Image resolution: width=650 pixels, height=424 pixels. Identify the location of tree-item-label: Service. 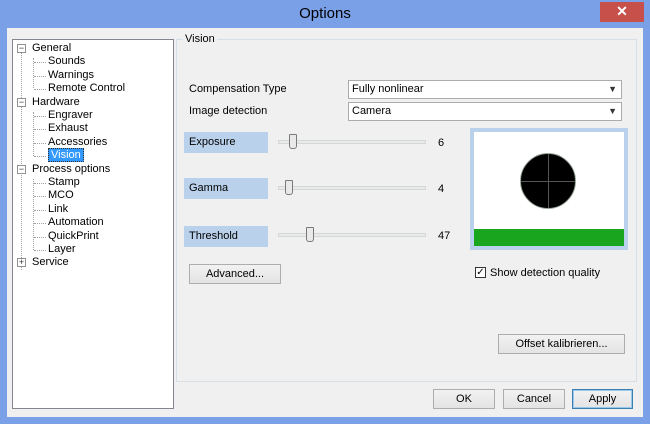
(50, 262).